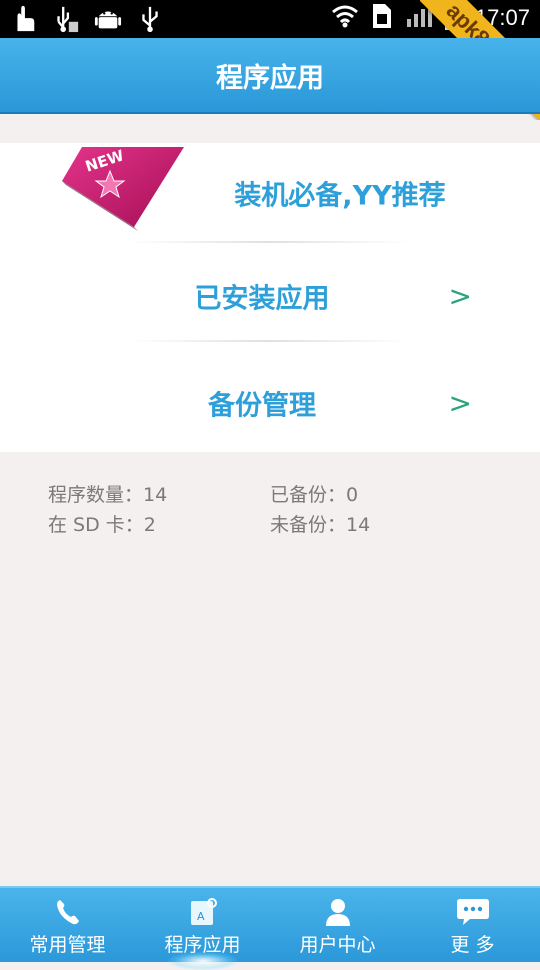 This screenshot has width=540, height=970. What do you see at coordinates (201, 916) in the screenshot?
I see `svg-text: A` at bounding box center [201, 916].